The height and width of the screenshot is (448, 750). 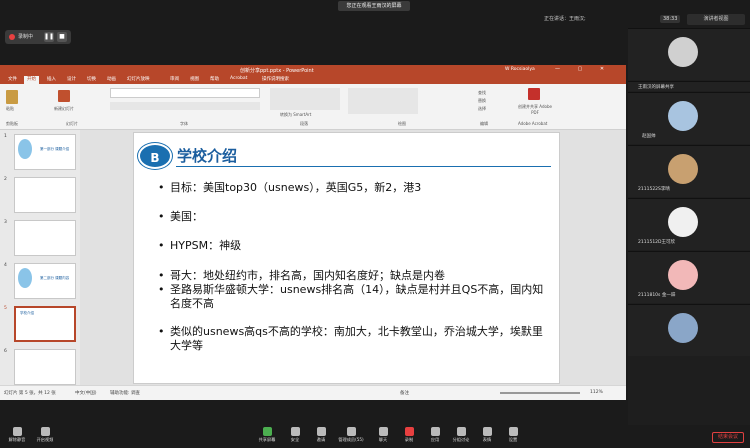 What do you see at coordinates (38, 37) in the screenshot?
I see `recording-control: 录制中 ❚❚ ■` at bounding box center [38, 37].